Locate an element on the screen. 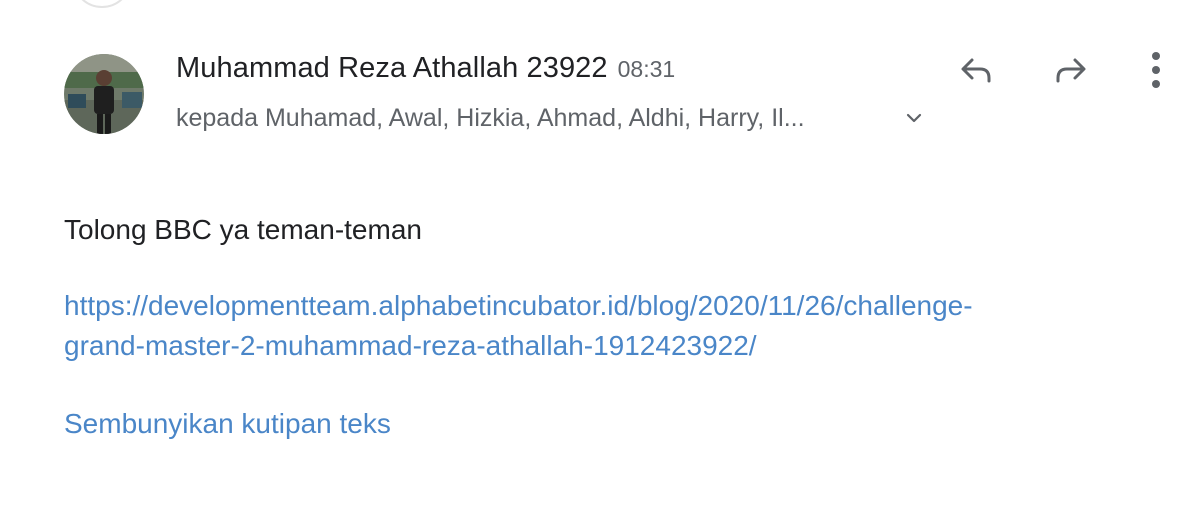 The width and height of the screenshot is (1199, 505). forward-button is located at coordinates (1071, 70).